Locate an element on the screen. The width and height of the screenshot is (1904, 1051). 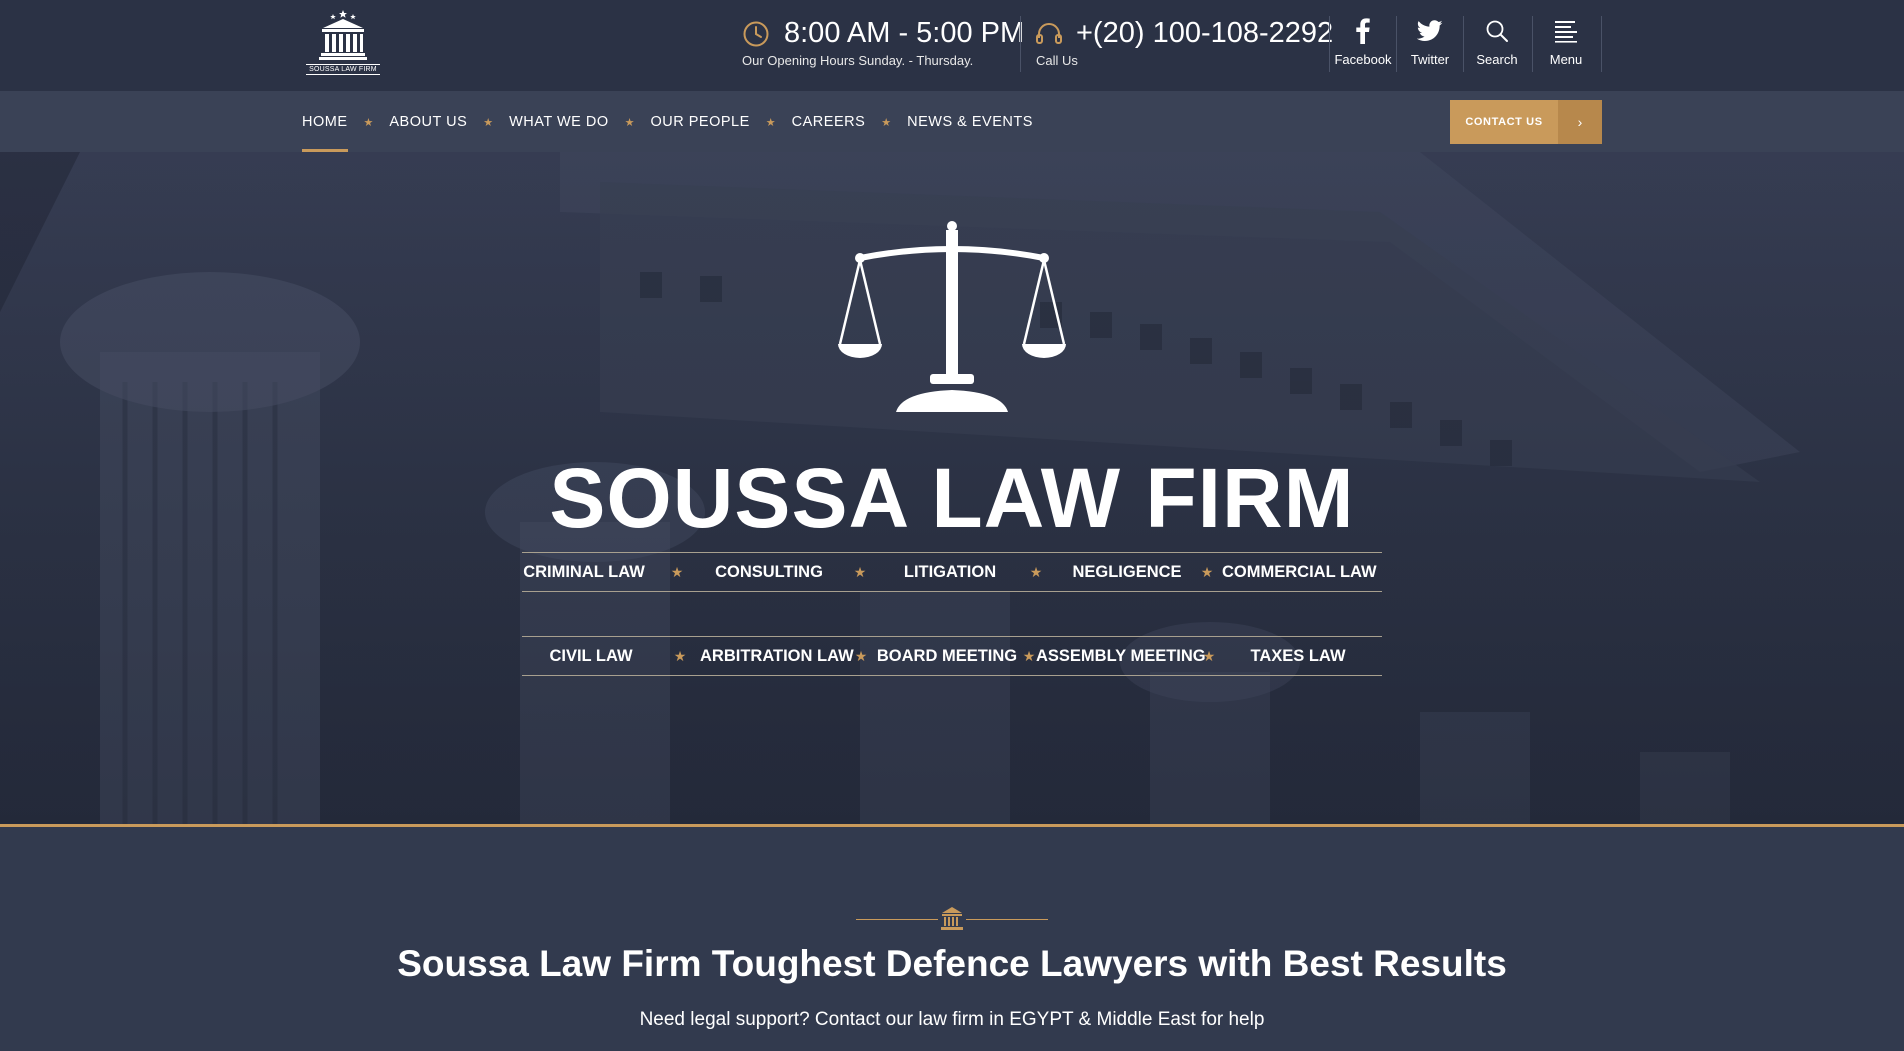
site-logo: SOUSSA LAW FIRM is located at coordinates (343, 46).